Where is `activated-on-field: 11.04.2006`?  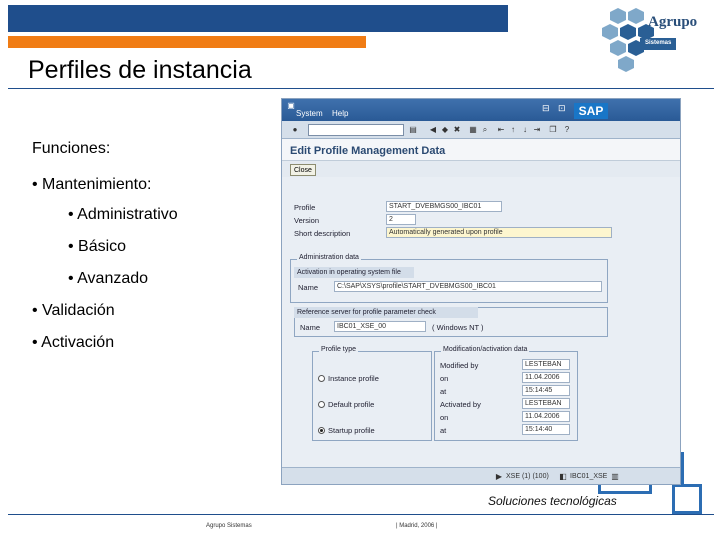 activated-on-field: 11.04.2006 is located at coordinates (546, 416).